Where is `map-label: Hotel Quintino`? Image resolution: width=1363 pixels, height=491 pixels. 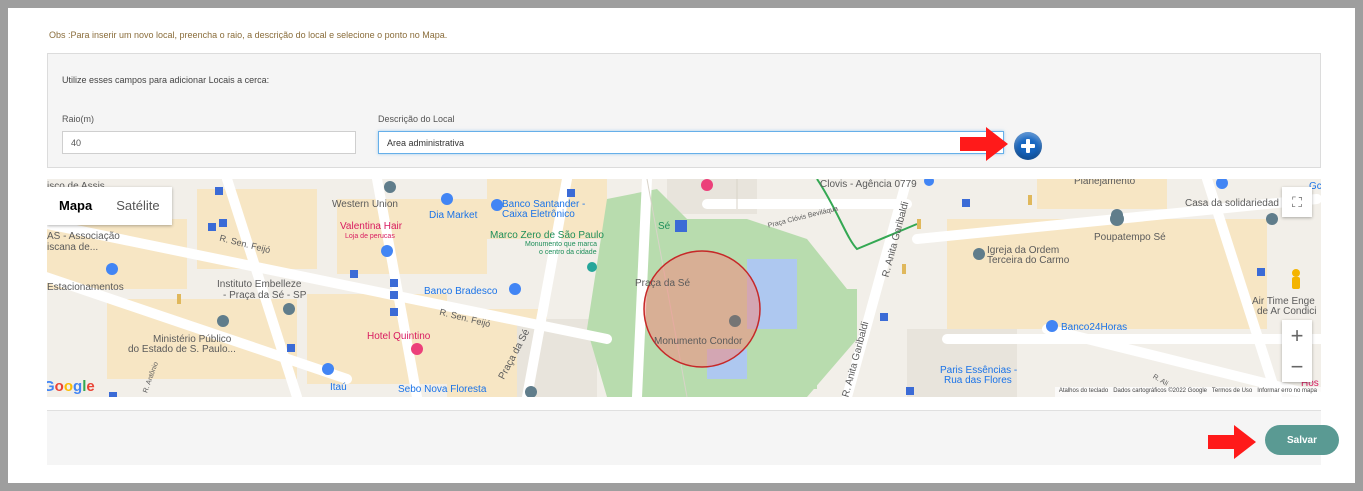 map-label: Hotel Quintino is located at coordinates (399, 336).